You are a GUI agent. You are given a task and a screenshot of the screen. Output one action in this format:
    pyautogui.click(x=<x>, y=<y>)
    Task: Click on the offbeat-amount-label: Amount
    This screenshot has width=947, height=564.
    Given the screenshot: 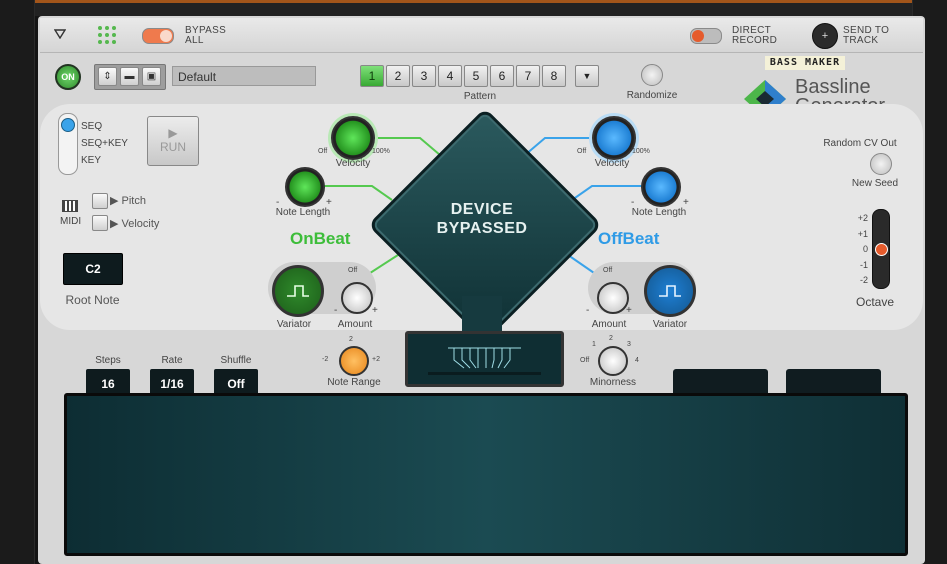 What is the action you would take?
    pyautogui.click(x=609, y=324)
    